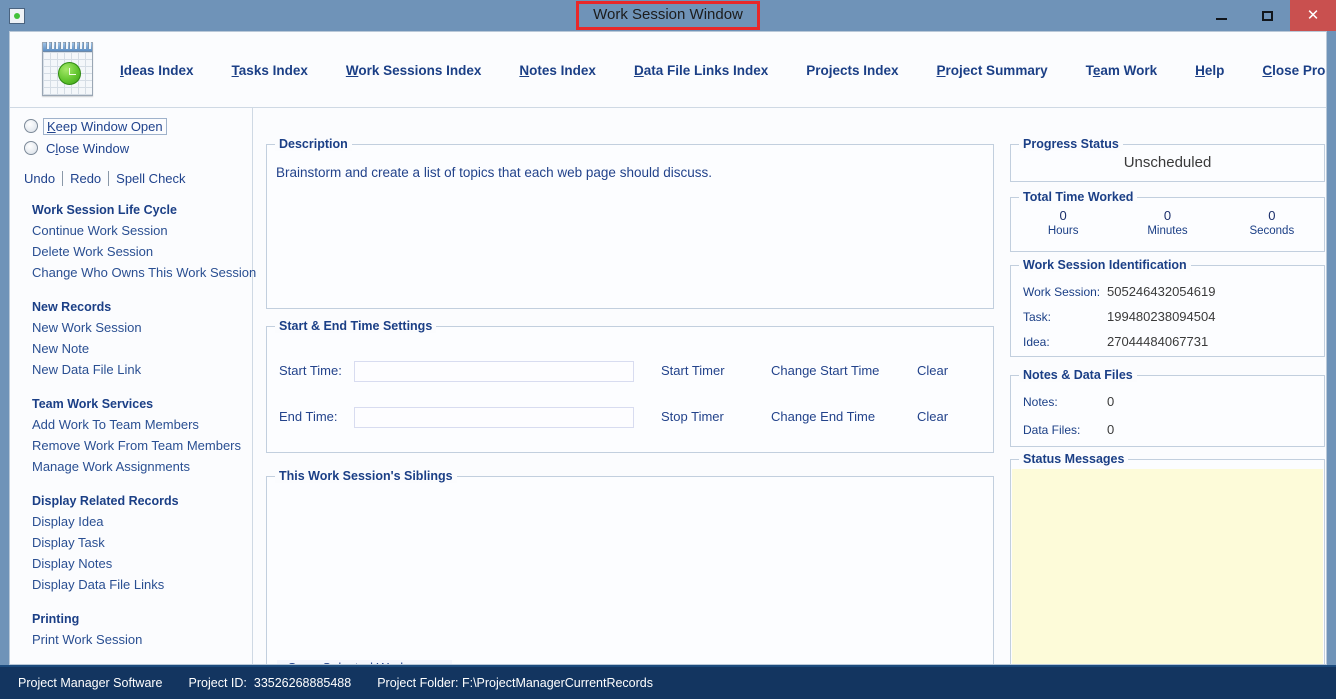 The width and height of the screenshot is (1336, 699). I want to click on menu-item-ideas-index: Ideas Index, so click(157, 70).